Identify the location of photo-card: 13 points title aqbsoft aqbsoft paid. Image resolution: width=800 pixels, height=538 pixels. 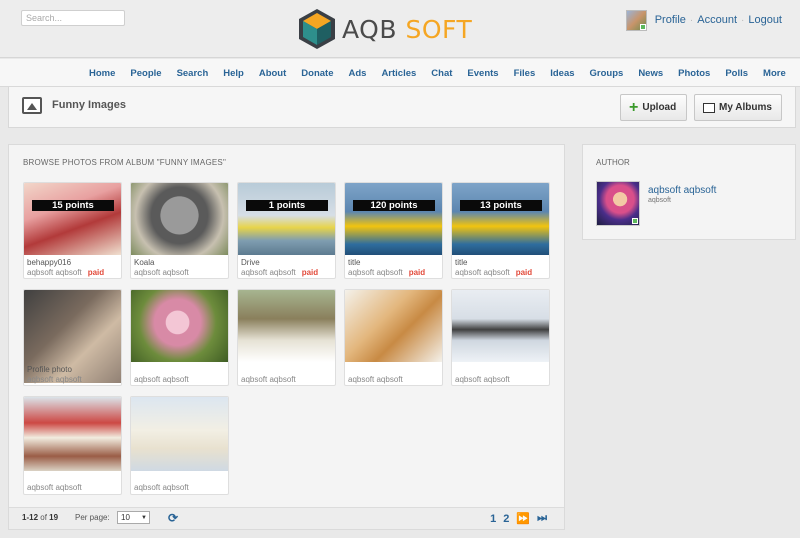
(500, 230).